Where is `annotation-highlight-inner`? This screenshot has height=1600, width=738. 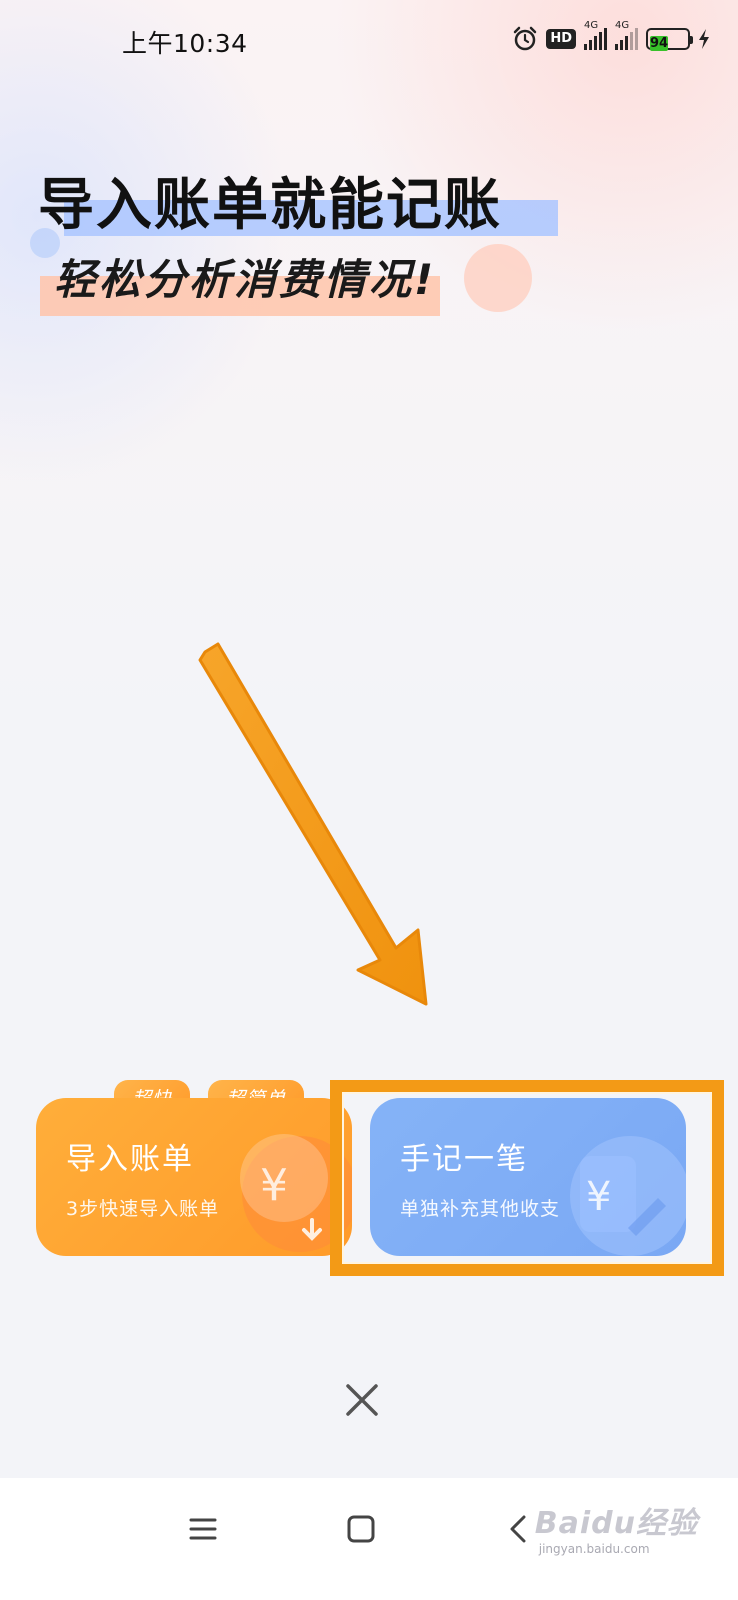
annotation-highlight-inner is located at coordinates (527, 1178).